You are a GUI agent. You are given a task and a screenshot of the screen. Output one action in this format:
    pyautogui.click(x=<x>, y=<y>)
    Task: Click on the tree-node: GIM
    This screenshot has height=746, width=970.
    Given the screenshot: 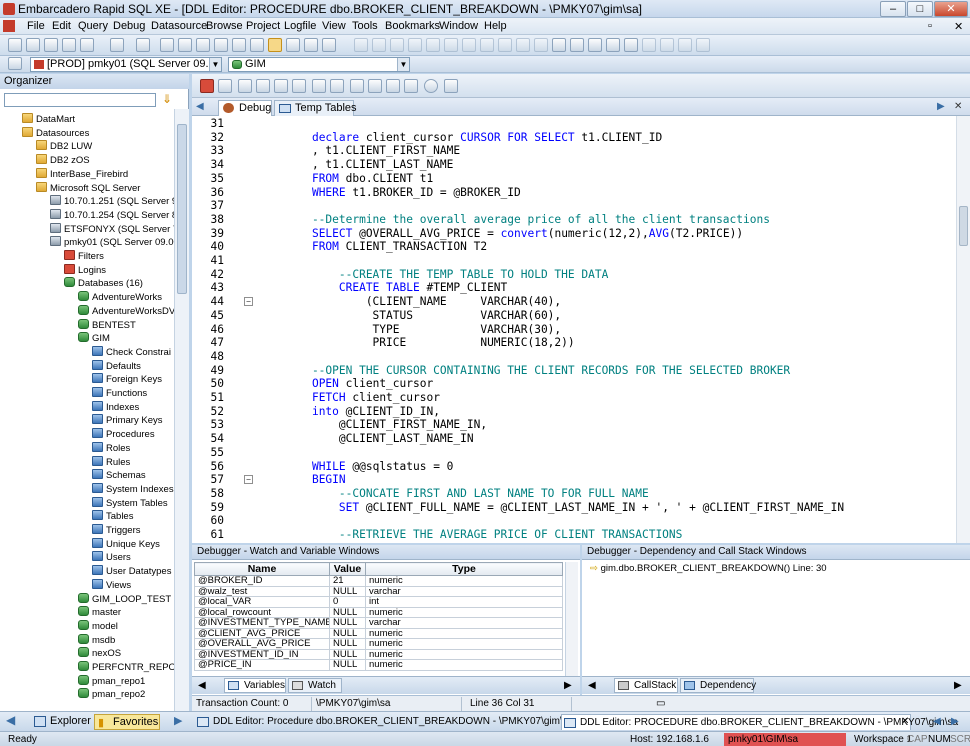 What is the action you would take?
    pyautogui.click(x=94, y=338)
    